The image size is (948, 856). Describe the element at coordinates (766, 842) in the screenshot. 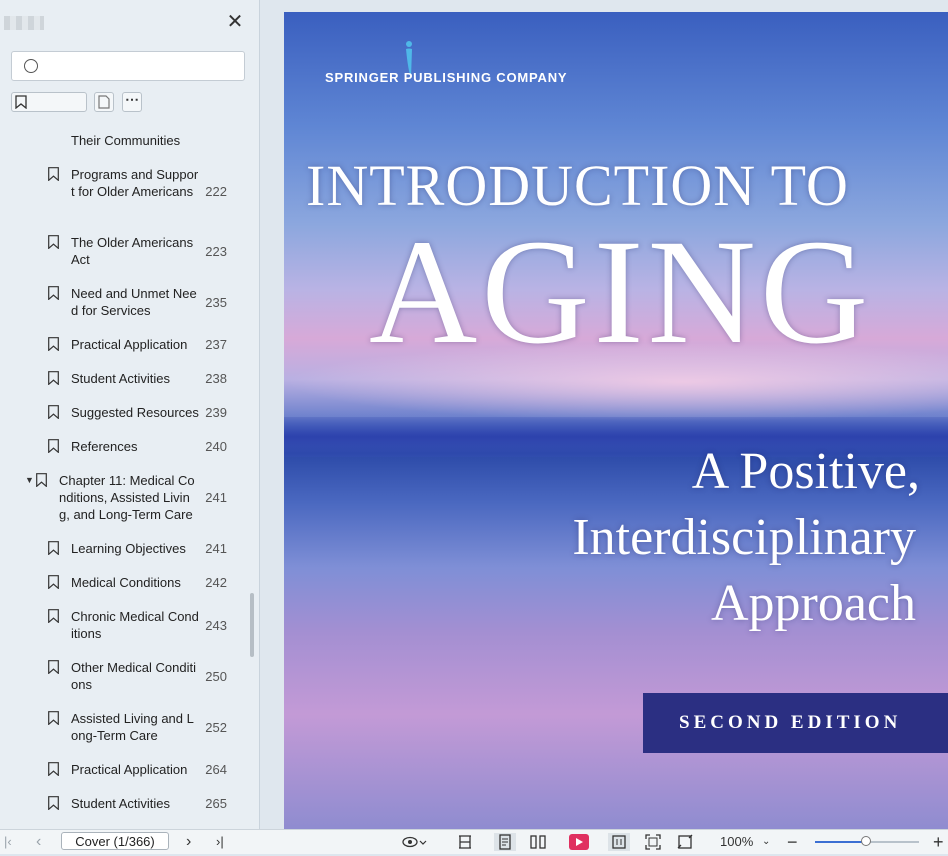

I see `zoom-dropdown-chevron-icon: ⌄` at that location.